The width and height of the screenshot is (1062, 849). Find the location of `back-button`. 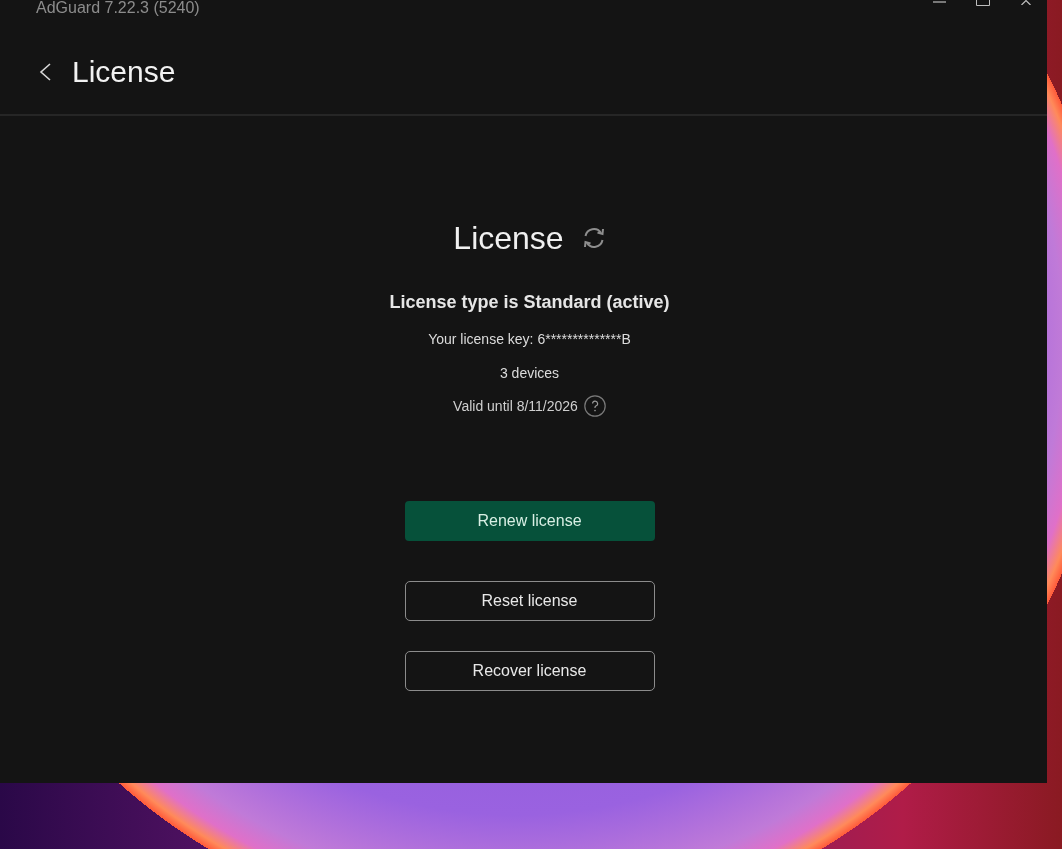

back-button is located at coordinates (45, 72).